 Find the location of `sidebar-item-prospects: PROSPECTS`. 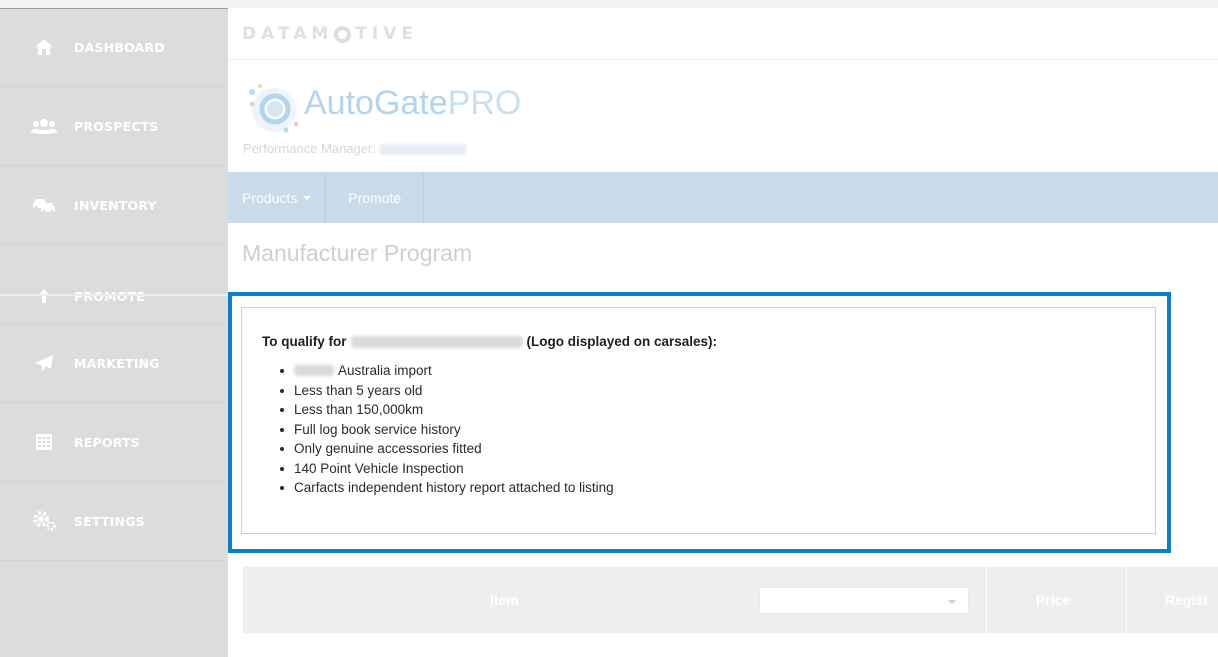

sidebar-item-prospects: PROSPECTS is located at coordinates (114, 126).